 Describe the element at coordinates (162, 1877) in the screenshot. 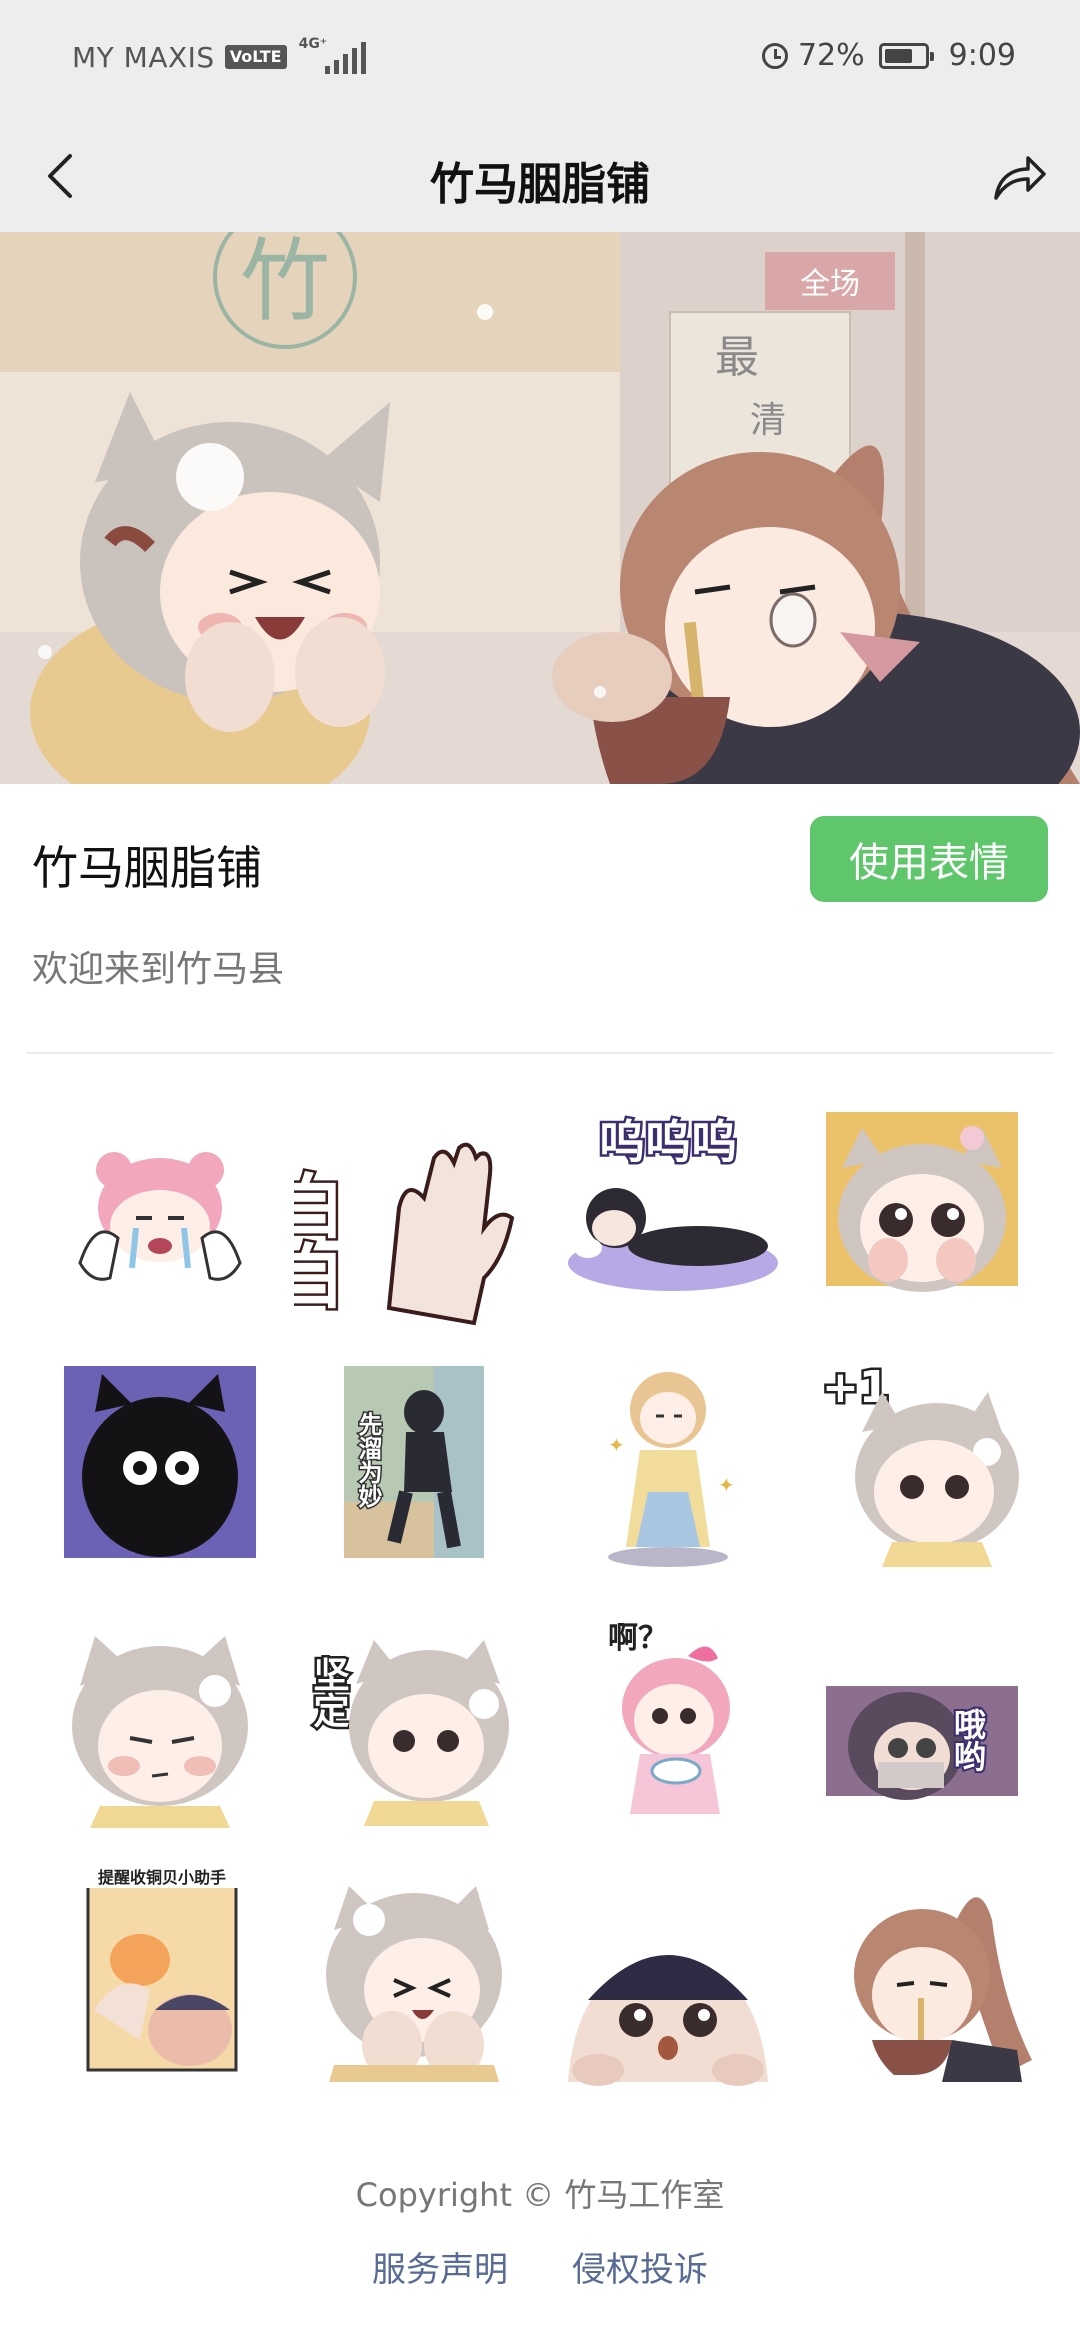

I see `sticker-caption: 提醒收铜贝小助手` at that location.